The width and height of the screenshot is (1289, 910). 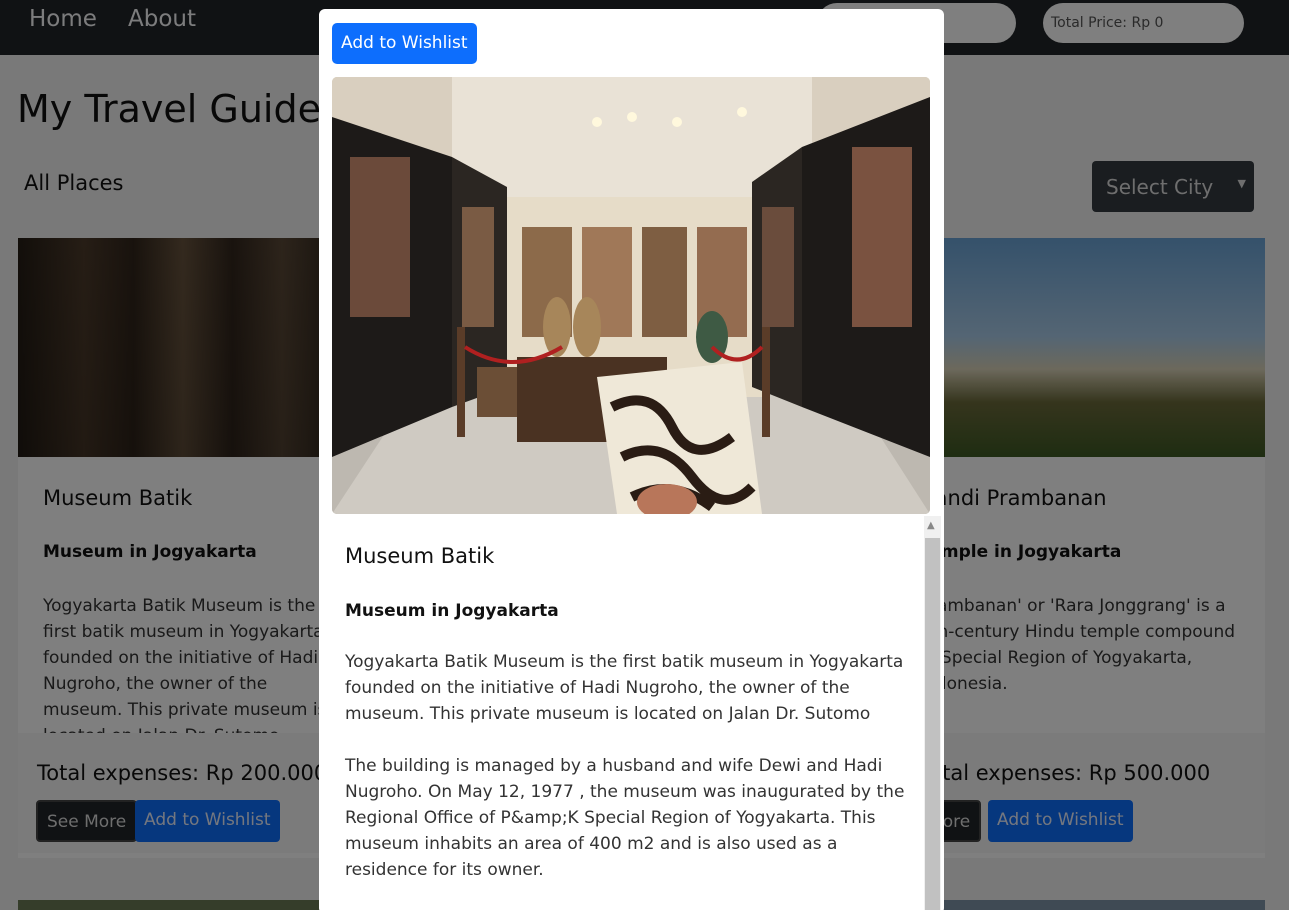 I want to click on modal-title: Museum Batik, so click(x=420, y=556).